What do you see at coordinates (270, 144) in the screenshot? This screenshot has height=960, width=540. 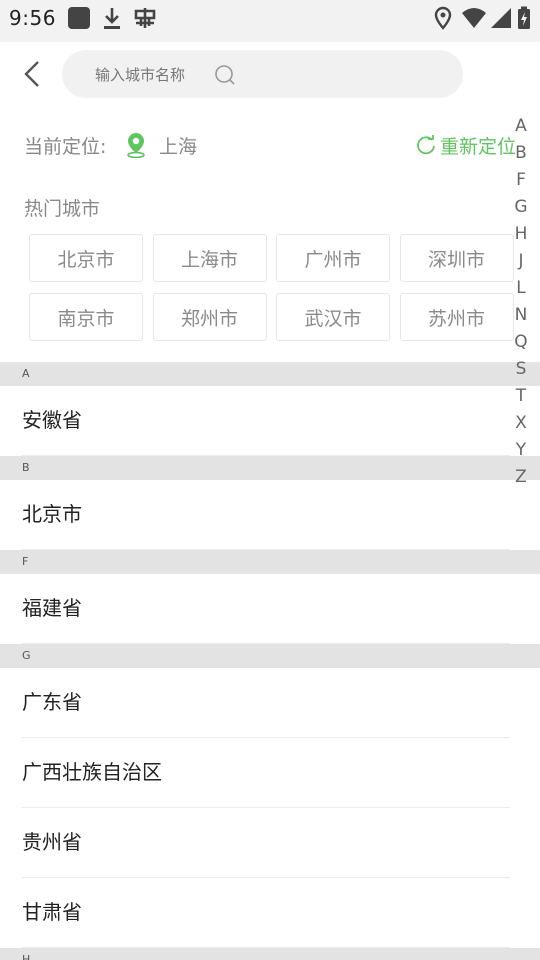 I see `current-location-row: 当前定位: 上海 重新定位` at bounding box center [270, 144].